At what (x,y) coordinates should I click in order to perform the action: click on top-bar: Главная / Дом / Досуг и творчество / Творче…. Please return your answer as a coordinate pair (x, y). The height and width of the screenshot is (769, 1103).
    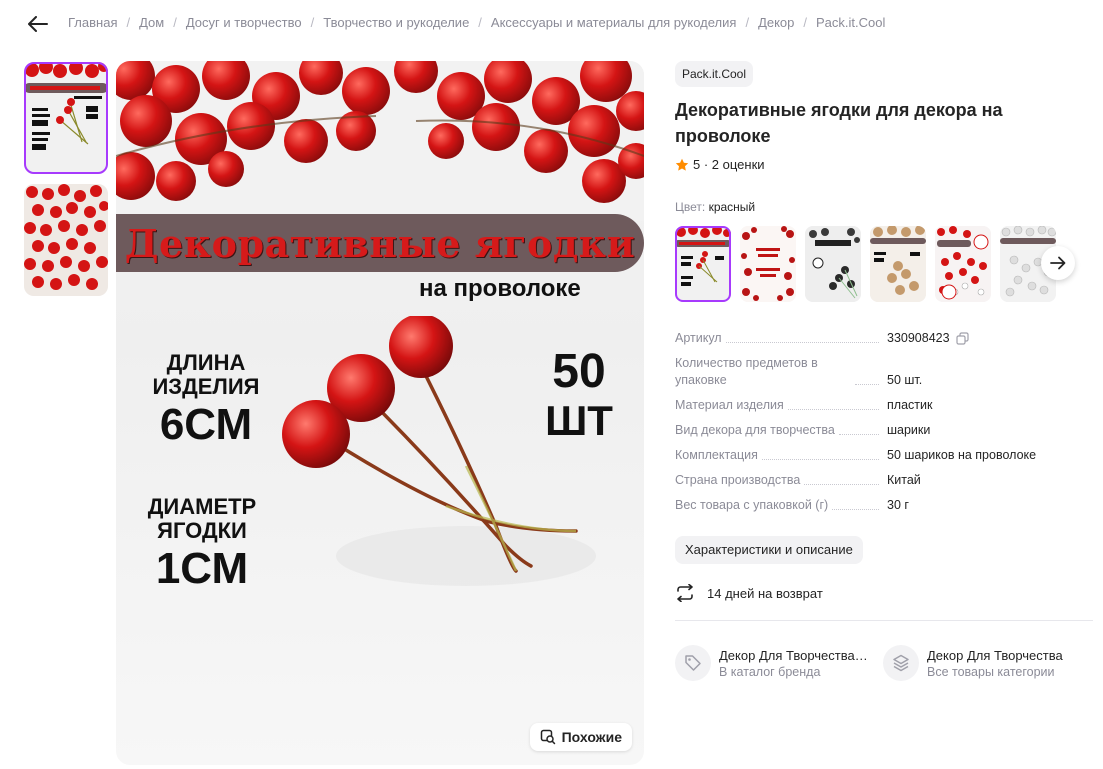
    Looking at the image, I should click on (551, 24).